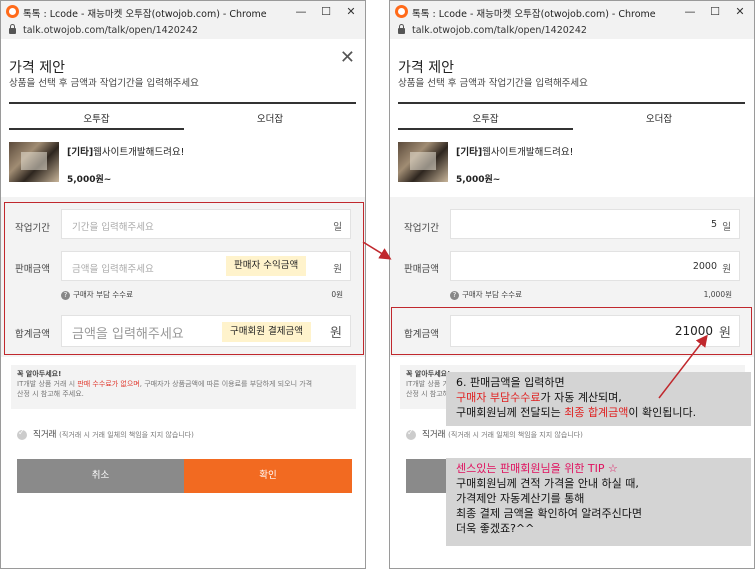  What do you see at coordinates (47, 384) in the screenshot?
I see `notice-text-a: IT개발 상품 거래 시` at bounding box center [47, 384].